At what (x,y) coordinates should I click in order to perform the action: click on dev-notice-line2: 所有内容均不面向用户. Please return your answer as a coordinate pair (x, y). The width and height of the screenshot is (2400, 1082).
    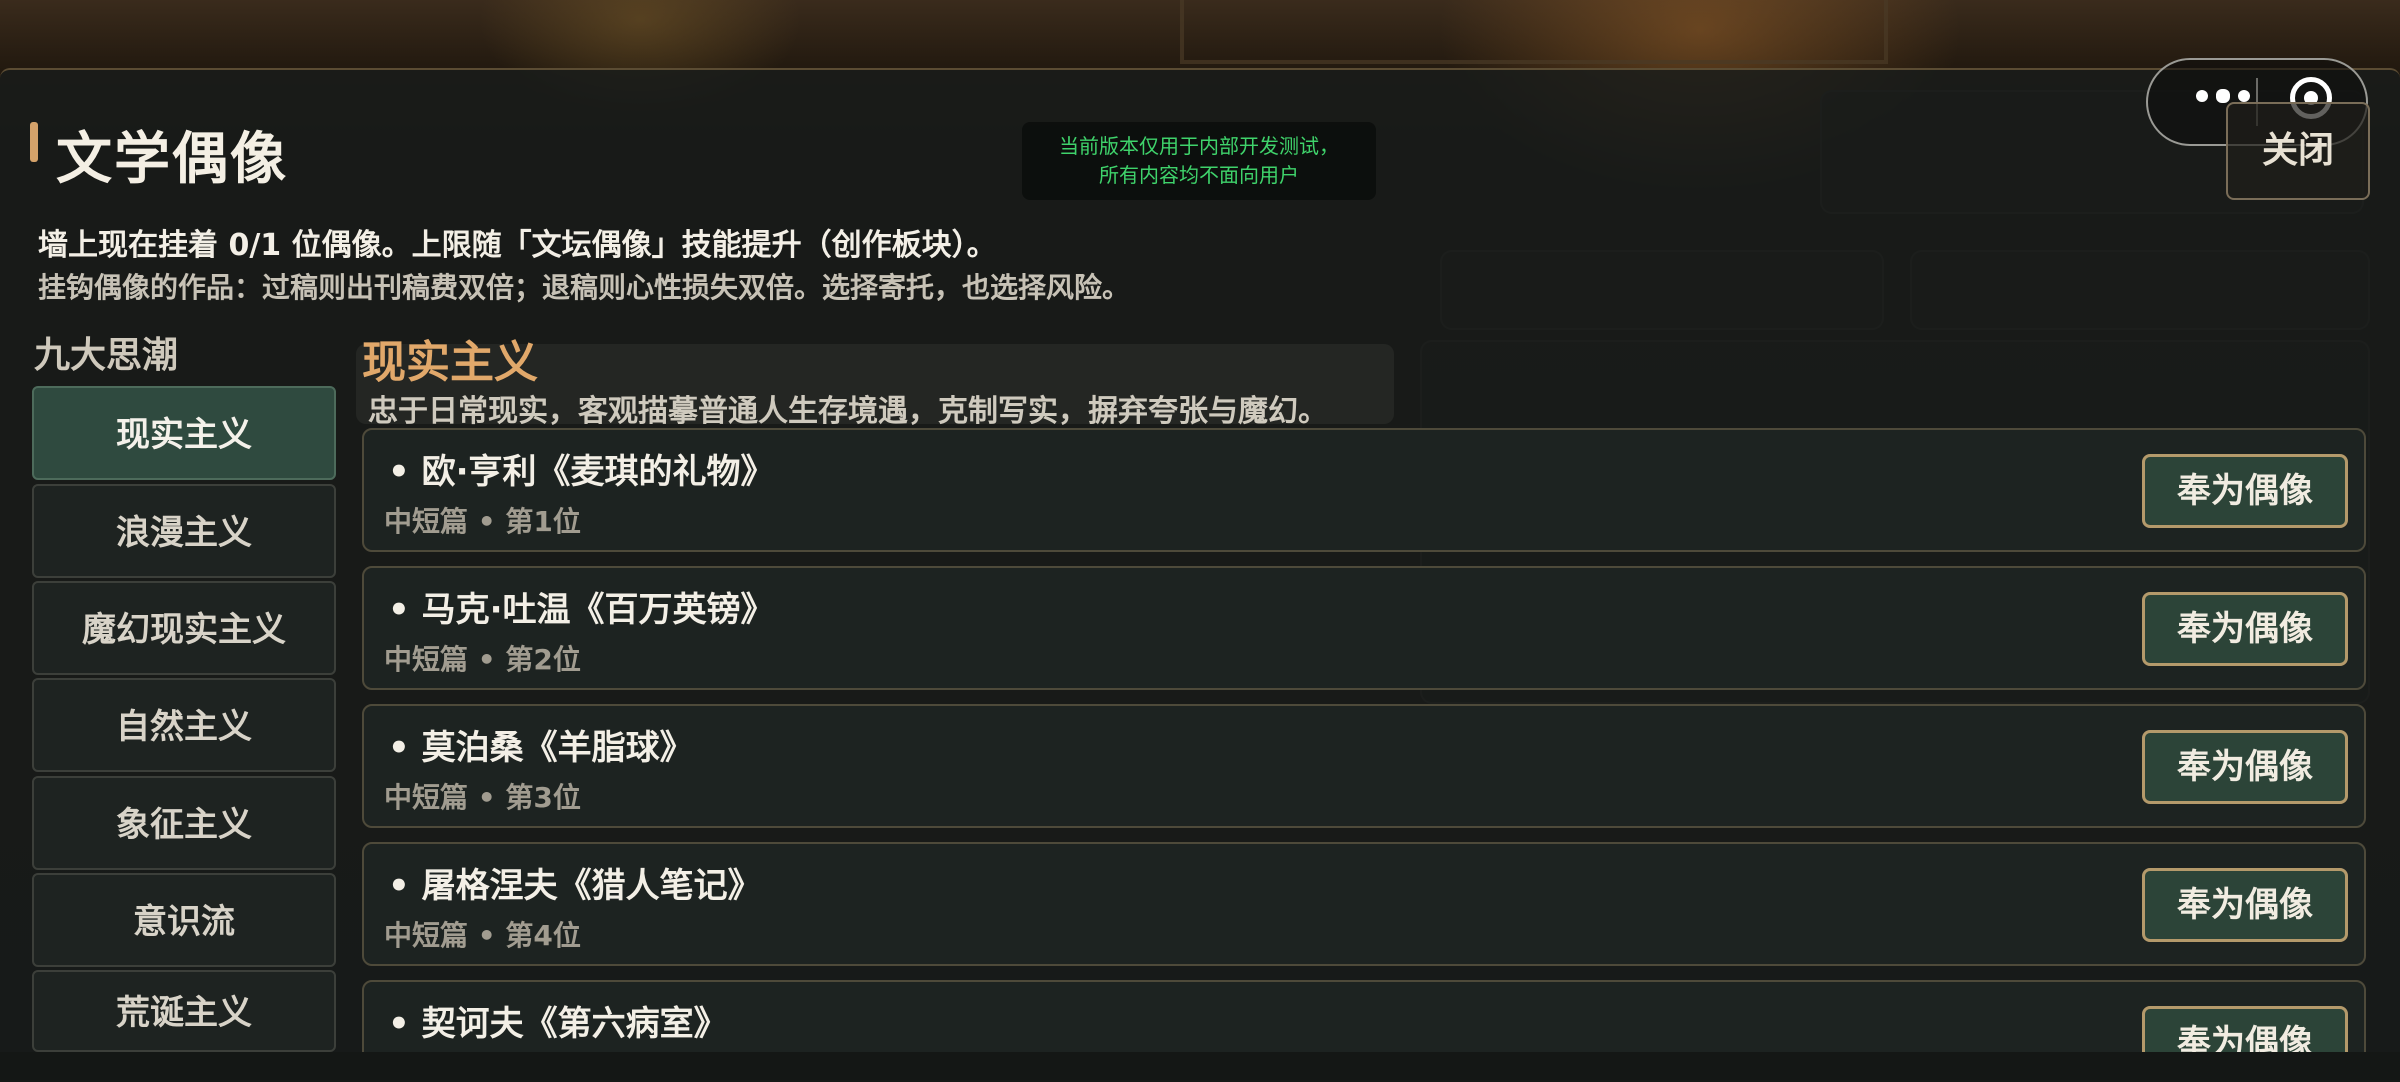
    Looking at the image, I should click on (1199, 175).